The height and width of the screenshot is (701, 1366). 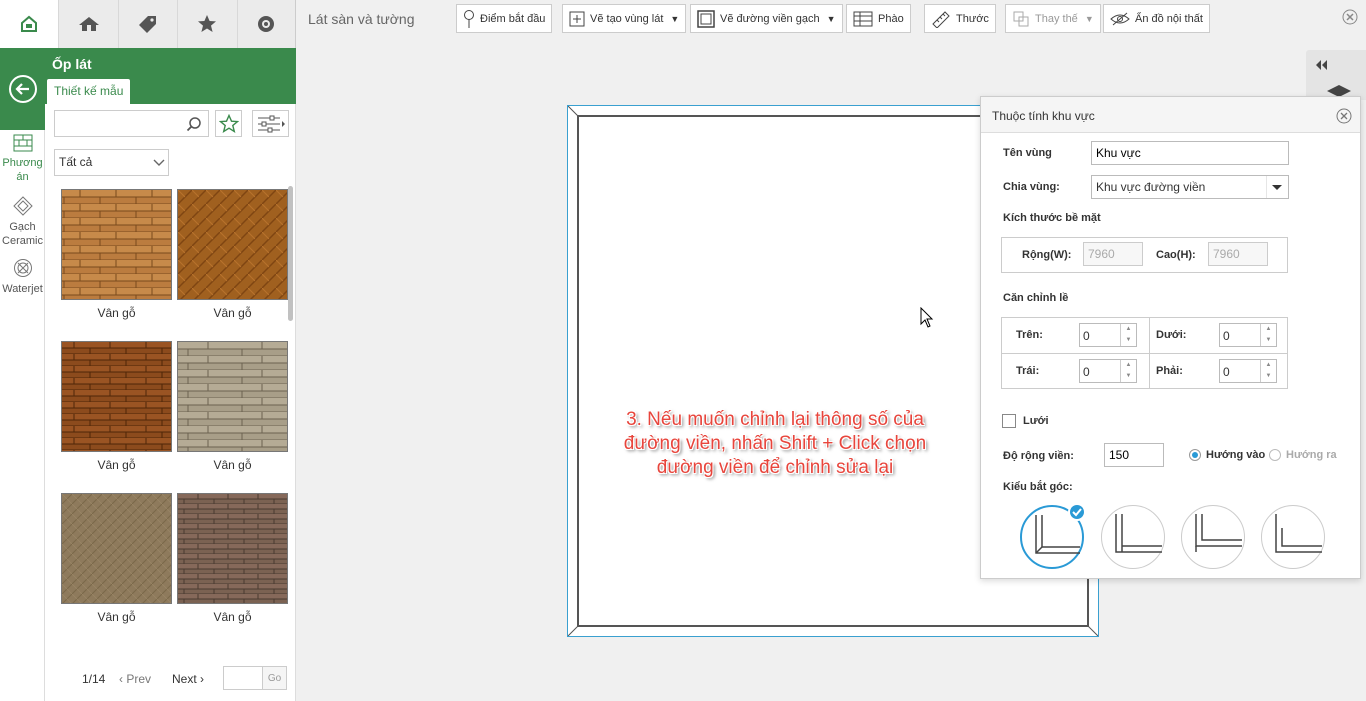 I want to click on surface-size-label: Kích thước bề mặt, so click(x=1052, y=218).